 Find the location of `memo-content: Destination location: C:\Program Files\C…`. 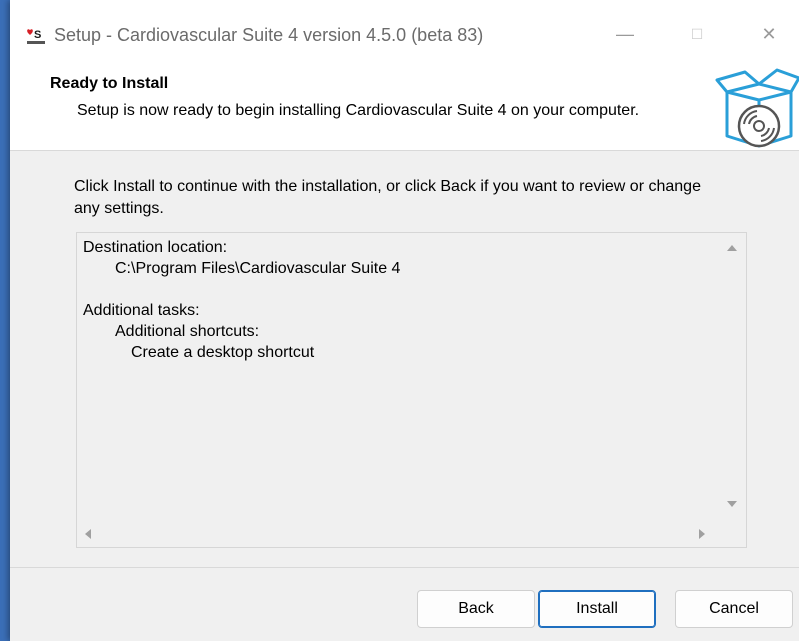

memo-content: Destination location: C:\Program Files\C… is located at coordinates (241, 300).